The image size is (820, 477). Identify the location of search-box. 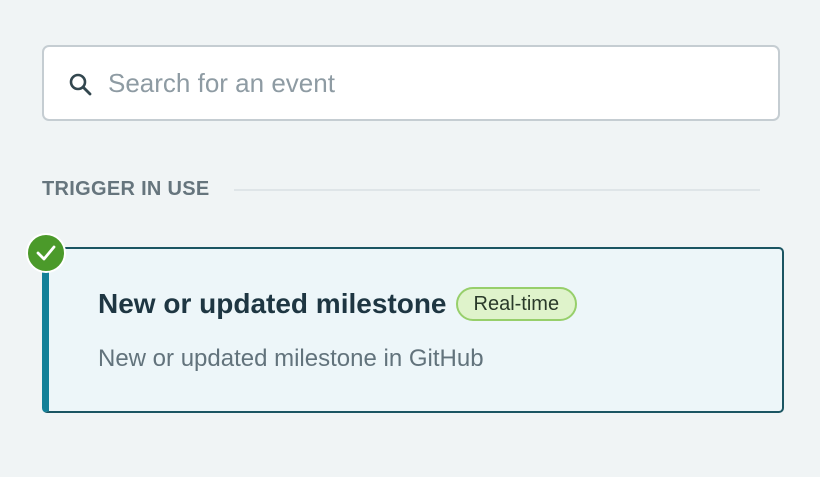
(411, 83).